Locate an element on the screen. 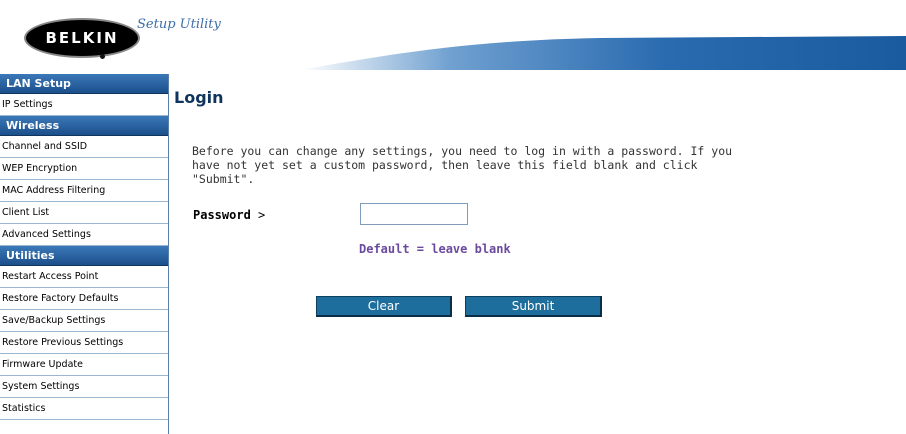 The width and height of the screenshot is (906, 434). password-input is located at coordinates (414, 214).